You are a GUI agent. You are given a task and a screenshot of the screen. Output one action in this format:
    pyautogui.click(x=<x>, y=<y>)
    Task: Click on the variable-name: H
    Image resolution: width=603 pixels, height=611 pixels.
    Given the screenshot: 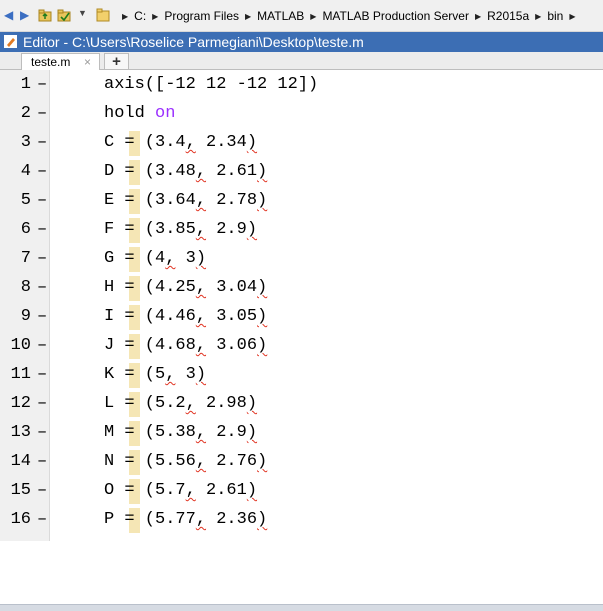 What is the action you would take?
    pyautogui.click(x=109, y=287)
    